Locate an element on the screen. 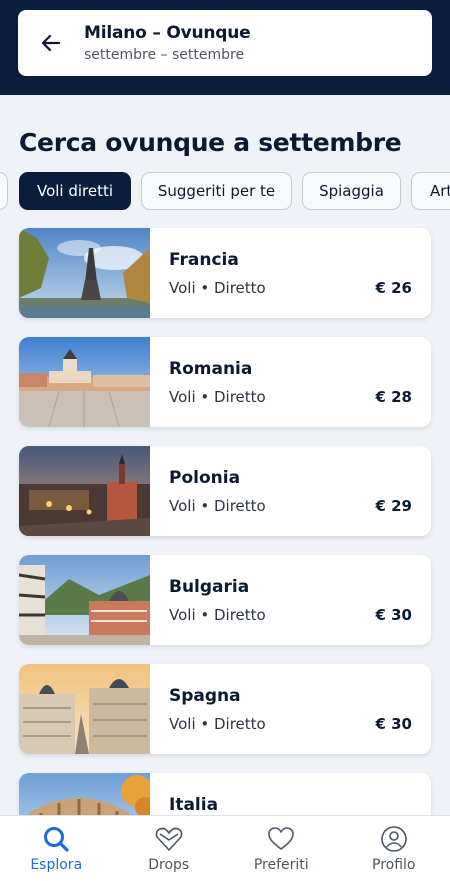 This screenshot has width=450, height=881. destination-image-francia is located at coordinates (84, 273).